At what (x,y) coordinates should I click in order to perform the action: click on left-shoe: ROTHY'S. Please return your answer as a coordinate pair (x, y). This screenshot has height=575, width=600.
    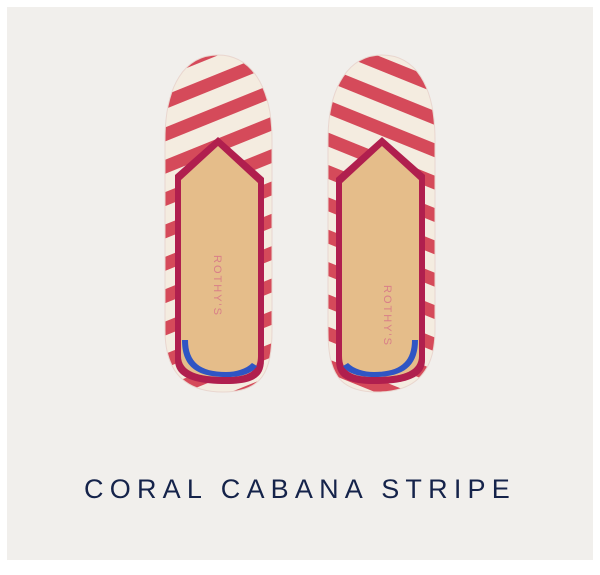
    Looking at the image, I should click on (218, 223).